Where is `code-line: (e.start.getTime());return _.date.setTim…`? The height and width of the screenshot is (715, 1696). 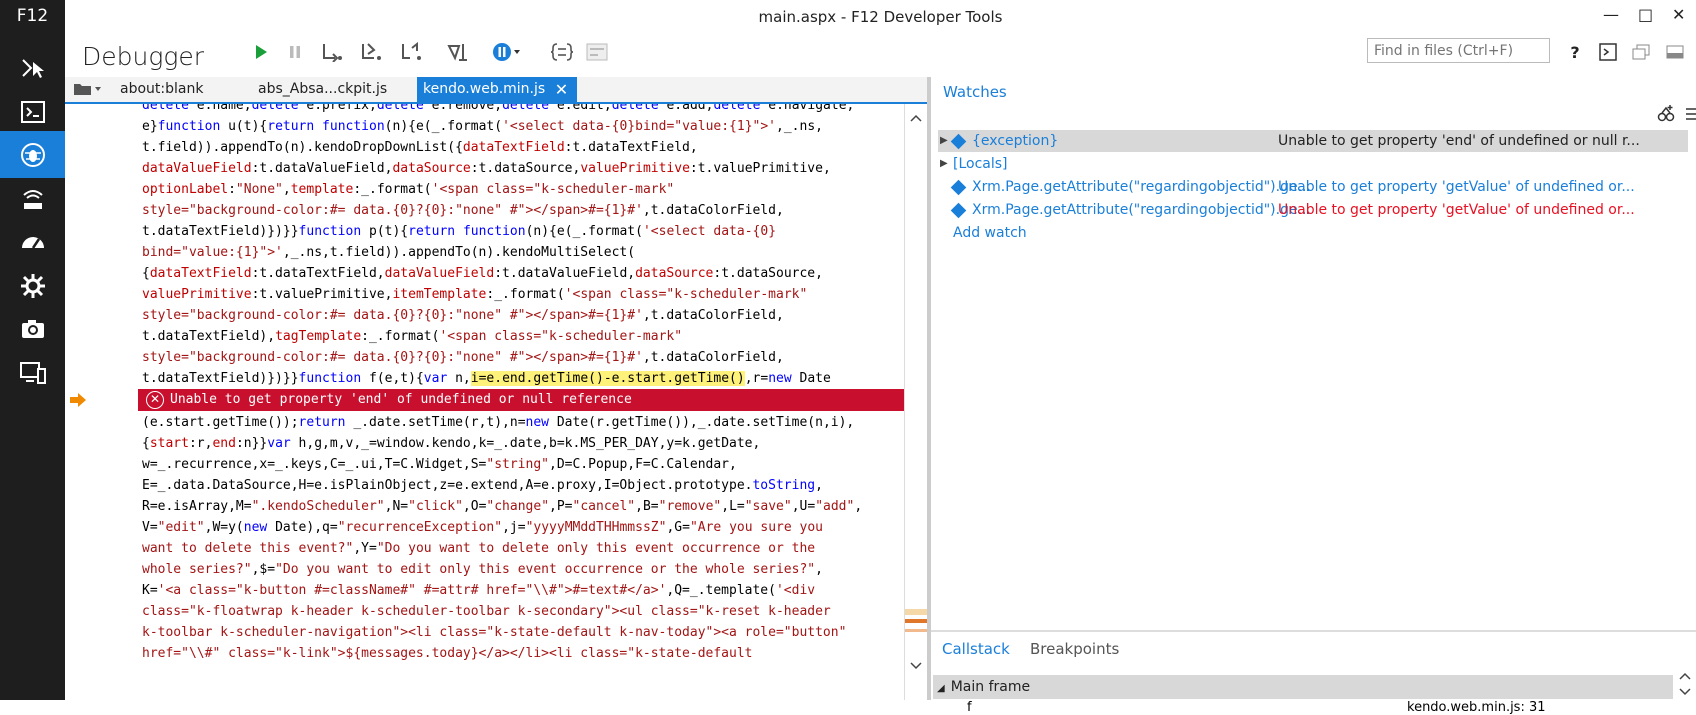
code-line: (e.start.getTime());return _.date.setTim… is located at coordinates (498, 422).